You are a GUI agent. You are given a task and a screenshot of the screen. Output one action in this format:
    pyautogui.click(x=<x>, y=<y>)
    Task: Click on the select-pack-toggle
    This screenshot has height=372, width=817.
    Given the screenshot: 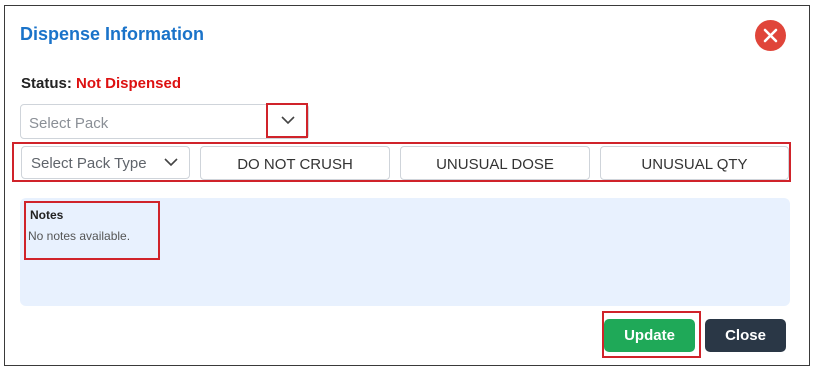 What is the action you would take?
    pyautogui.click(x=287, y=120)
    